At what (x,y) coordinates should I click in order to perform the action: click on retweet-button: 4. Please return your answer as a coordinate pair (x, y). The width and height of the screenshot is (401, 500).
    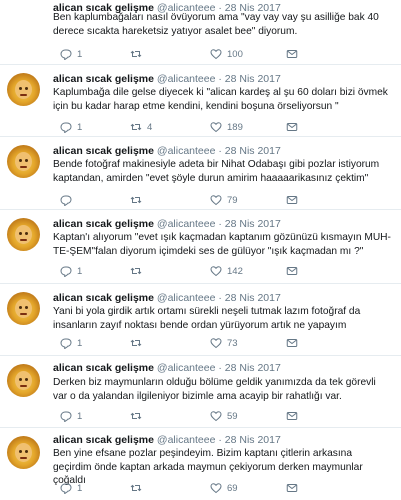
    Looking at the image, I should click on (141, 127).